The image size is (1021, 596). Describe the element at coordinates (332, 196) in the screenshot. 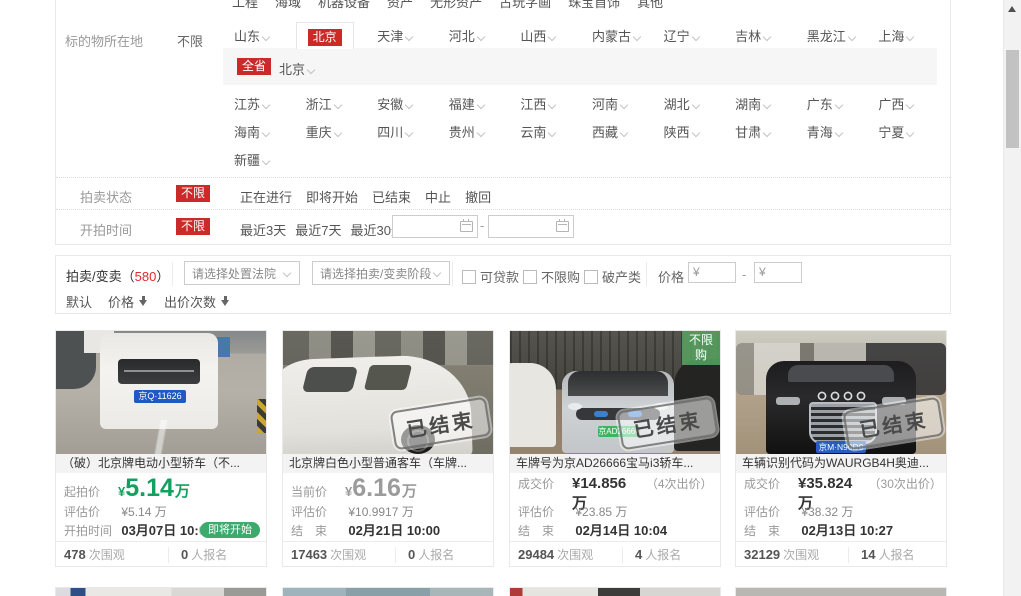

I see `status-option: 即将开始` at that location.